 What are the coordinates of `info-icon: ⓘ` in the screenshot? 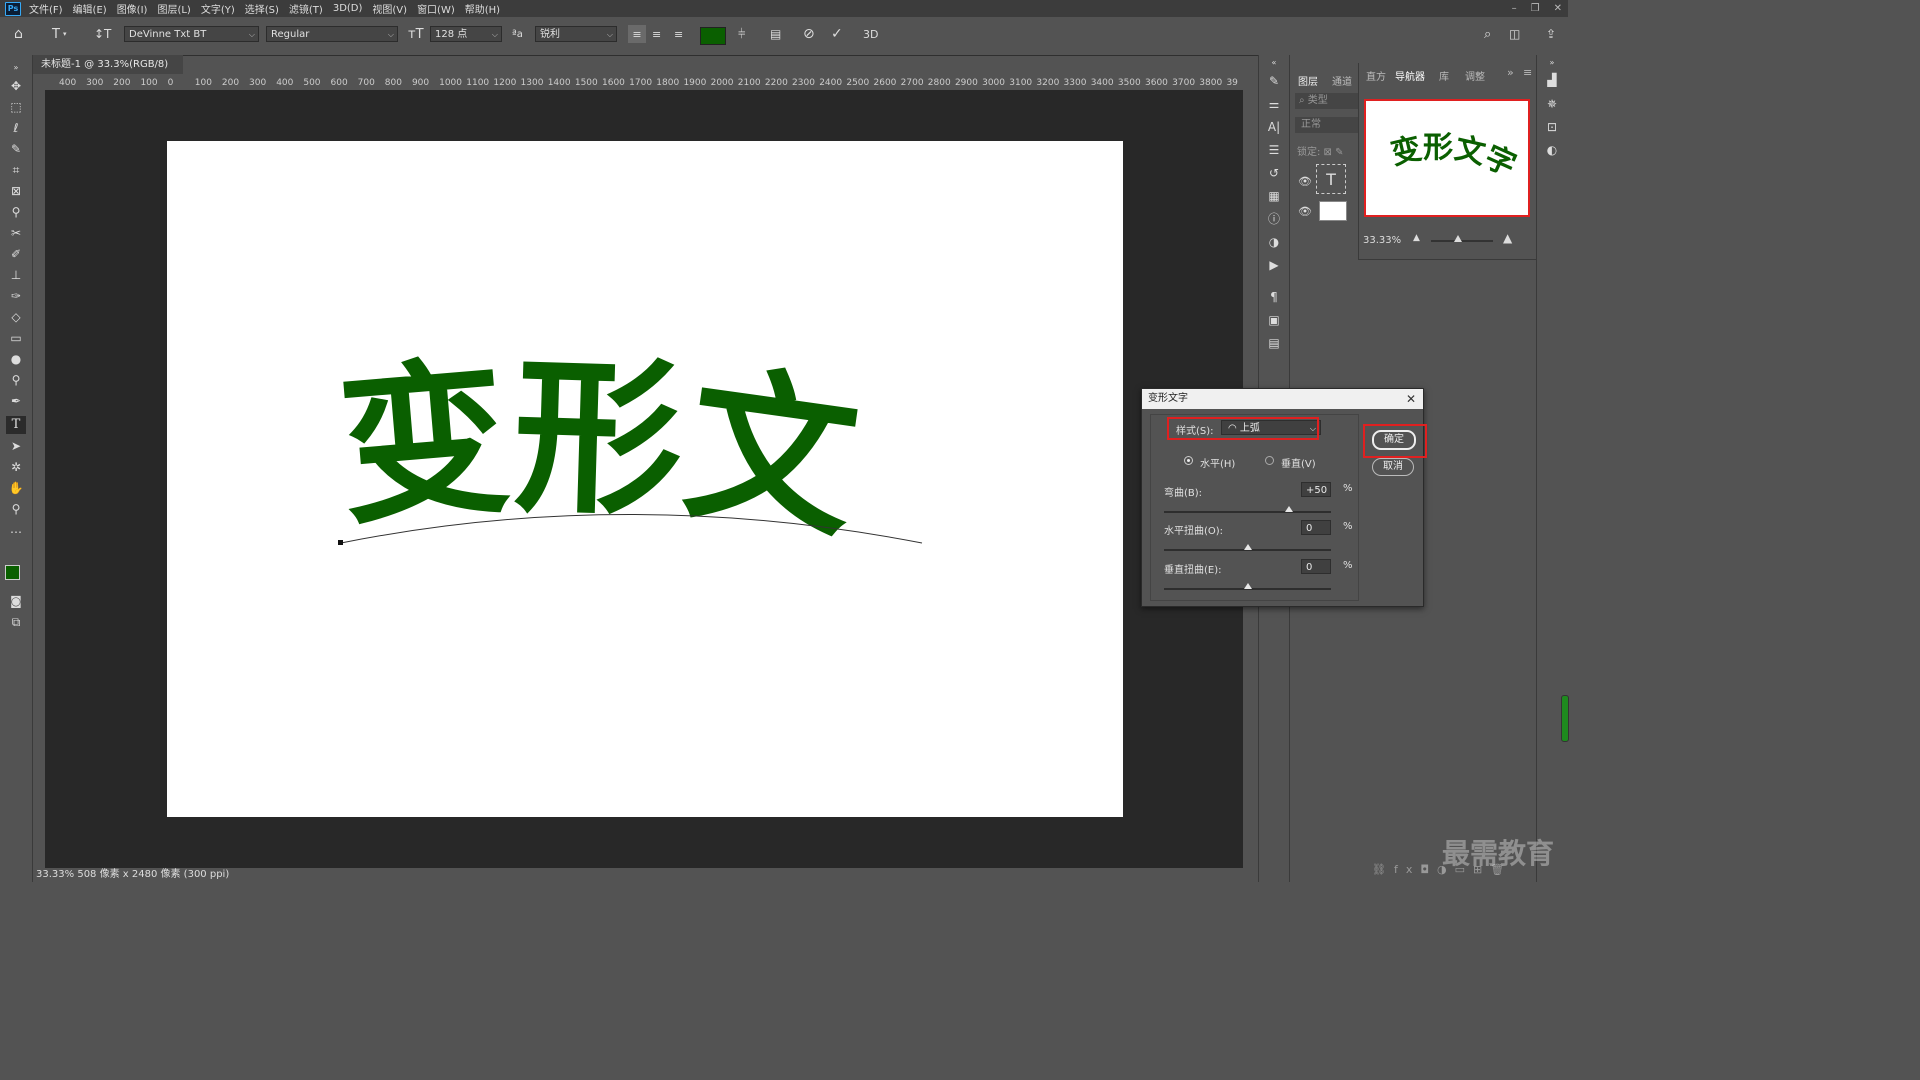 It's located at (1274, 219).